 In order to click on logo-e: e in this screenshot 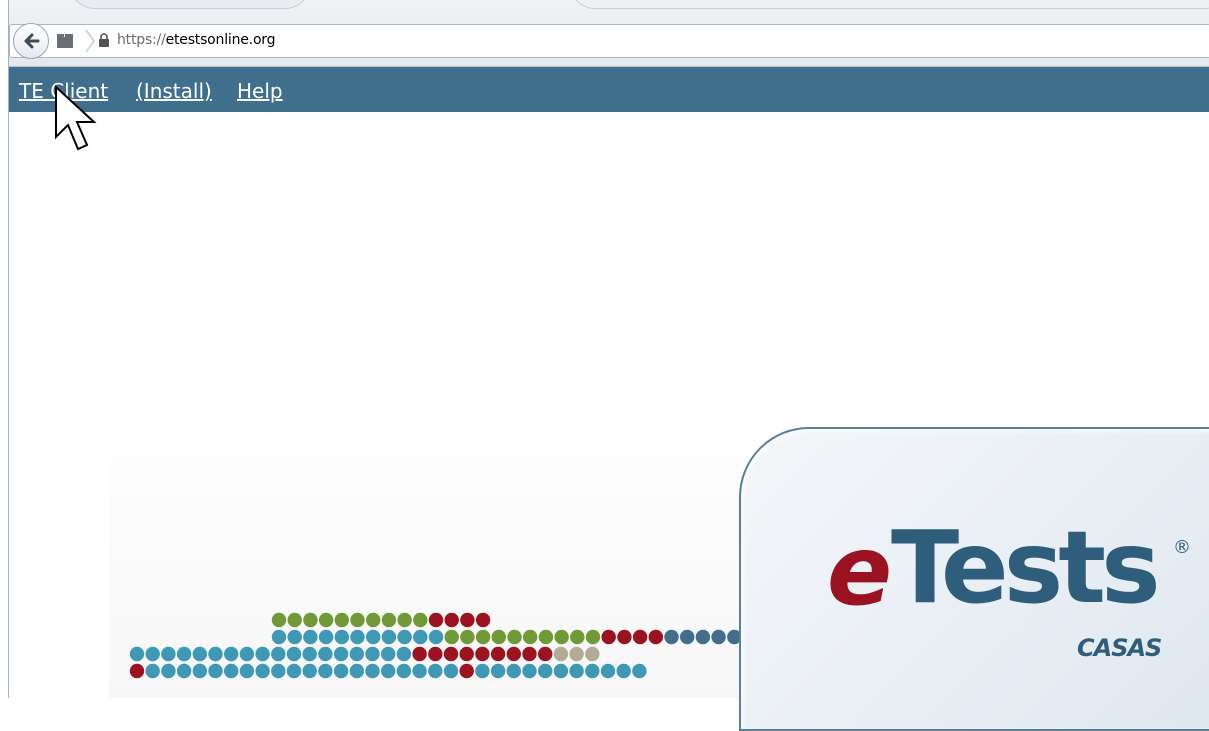, I will do `click(859, 571)`.